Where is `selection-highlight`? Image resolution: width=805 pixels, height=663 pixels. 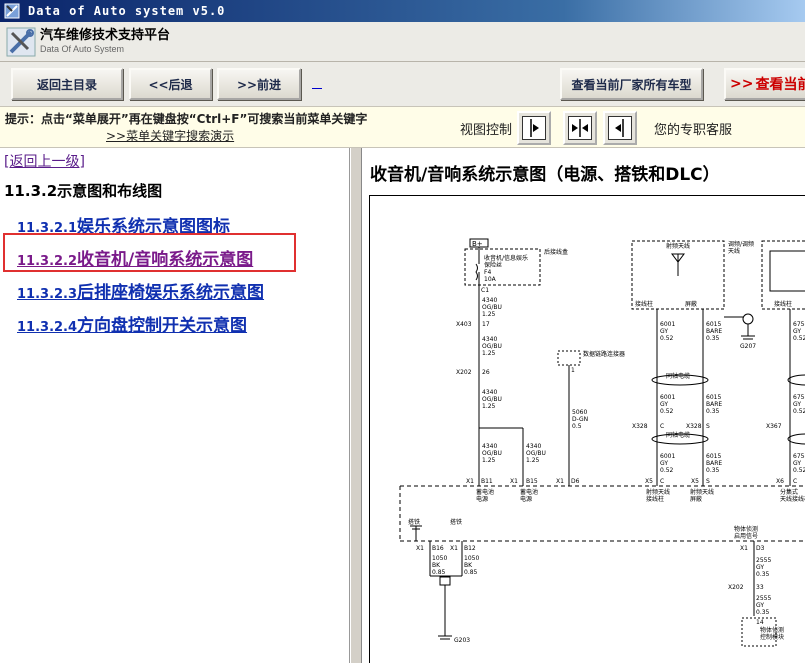
selection-highlight is located at coordinates (149, 252).